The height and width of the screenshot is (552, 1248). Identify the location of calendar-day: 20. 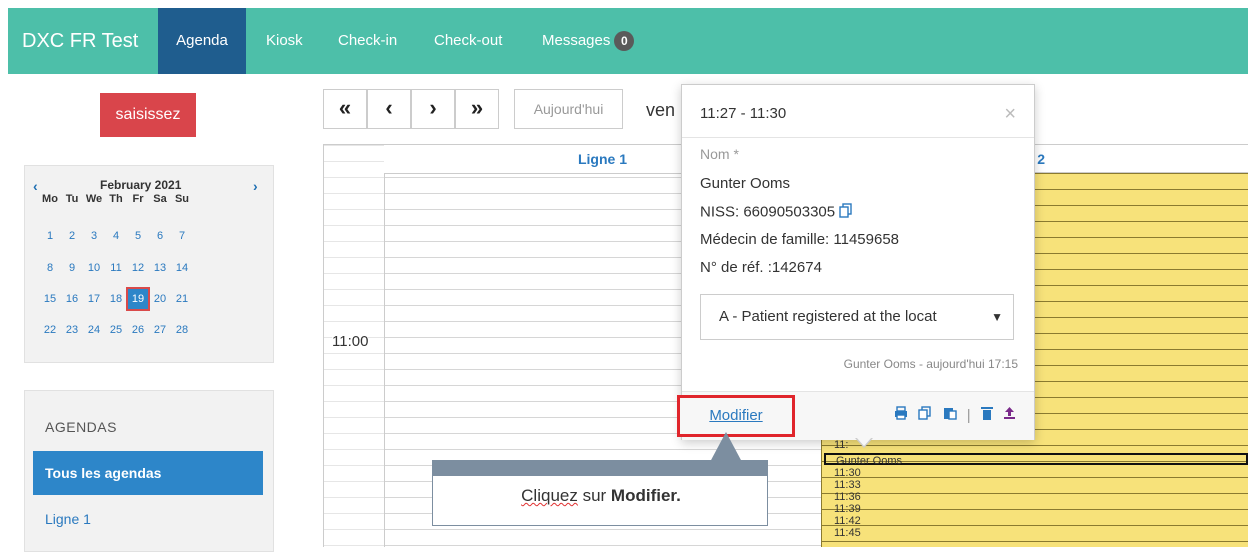
(160, 299).